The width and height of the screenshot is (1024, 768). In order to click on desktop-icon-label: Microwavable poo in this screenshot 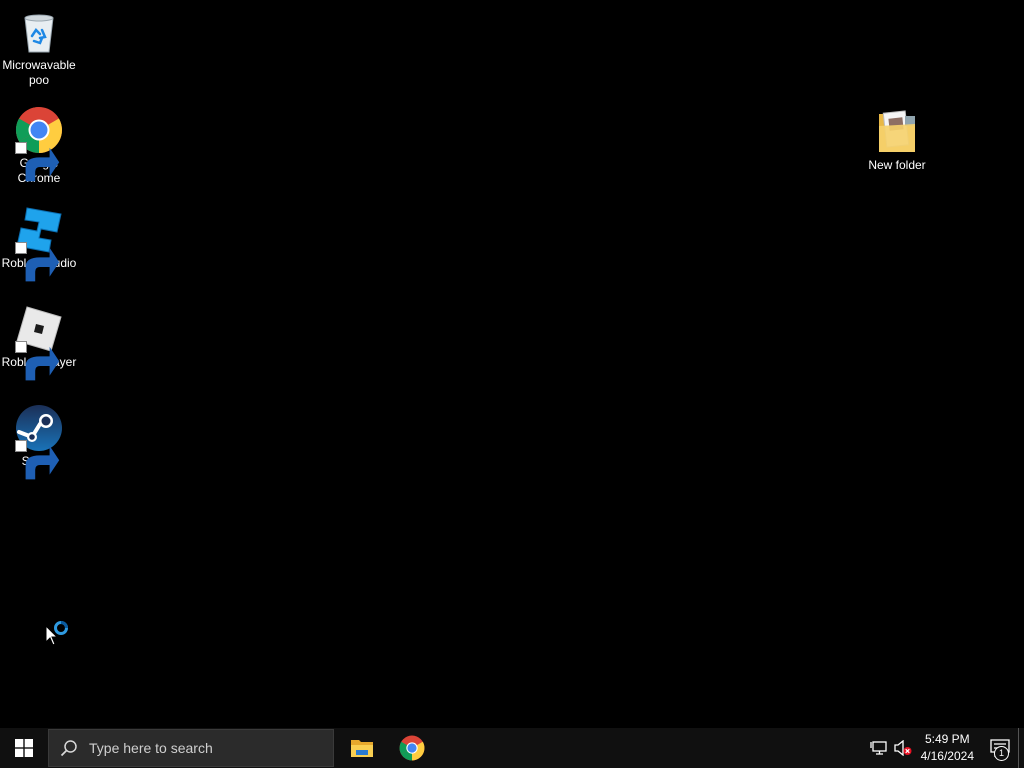, I will do `click(39, 72)`.